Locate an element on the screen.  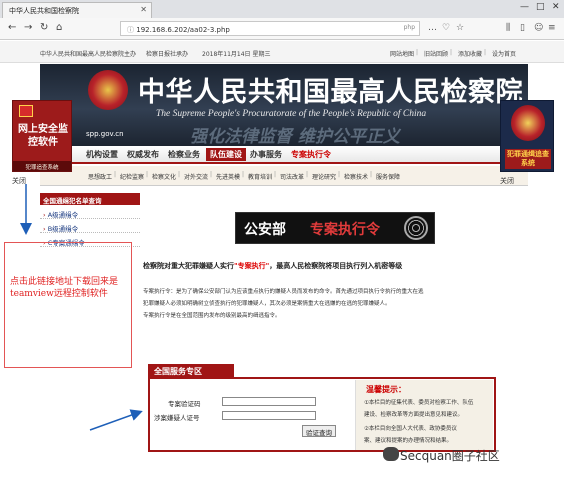
annotation-box is located at coordinates (68, 305).